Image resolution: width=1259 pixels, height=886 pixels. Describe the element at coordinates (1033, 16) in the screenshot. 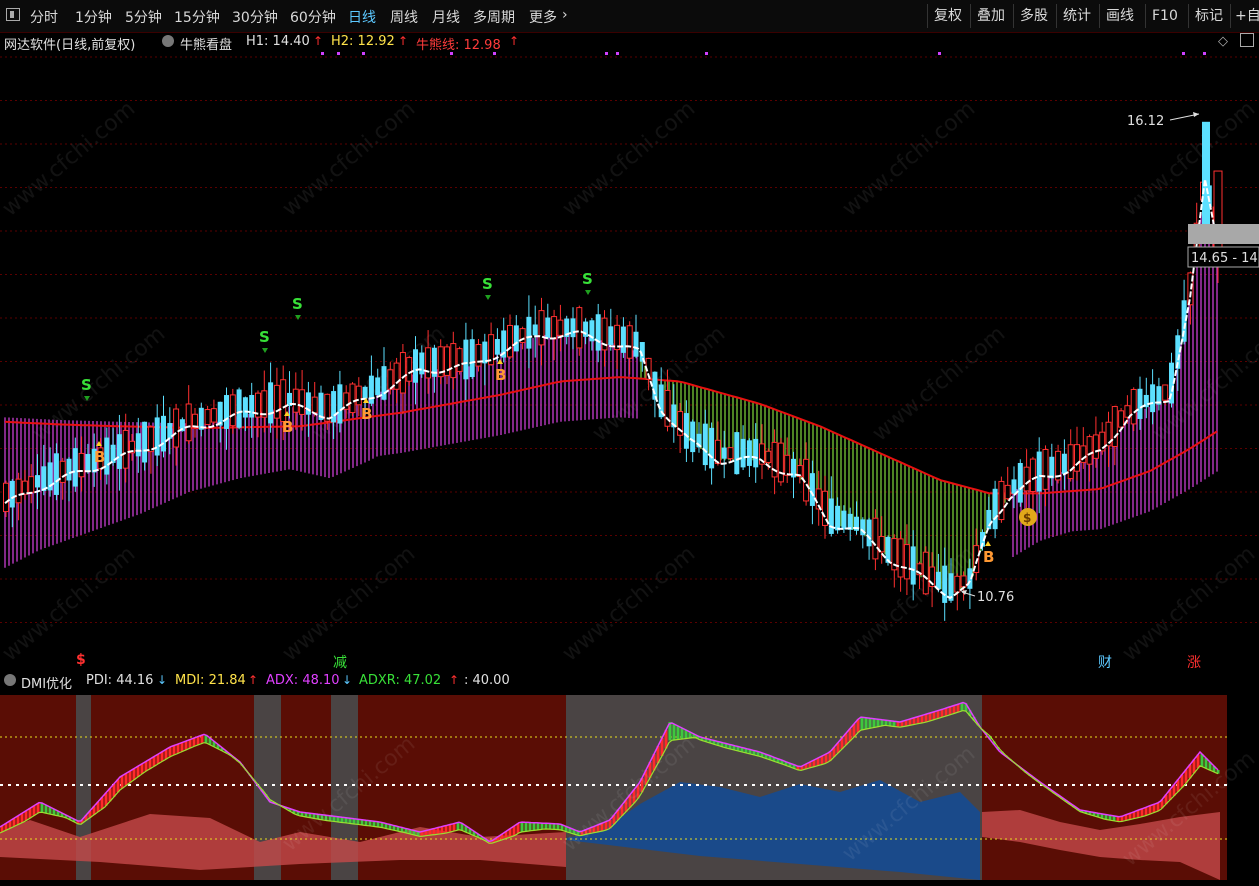

I see `multi-stock-button: 多股` at that location.